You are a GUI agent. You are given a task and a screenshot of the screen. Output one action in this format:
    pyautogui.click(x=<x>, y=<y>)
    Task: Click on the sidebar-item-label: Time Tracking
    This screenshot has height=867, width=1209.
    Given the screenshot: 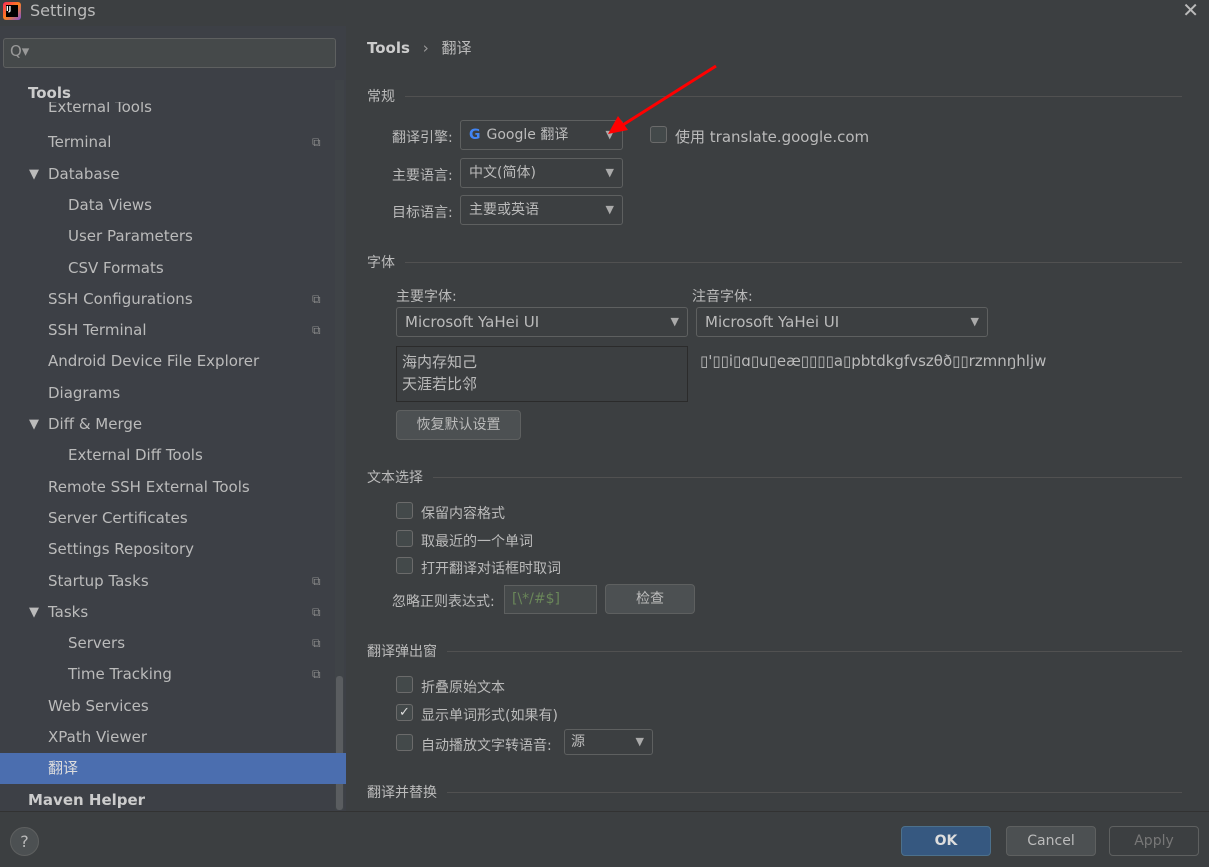 What is the action you would take?
    pyautogui.click(x=120, y=674)
    